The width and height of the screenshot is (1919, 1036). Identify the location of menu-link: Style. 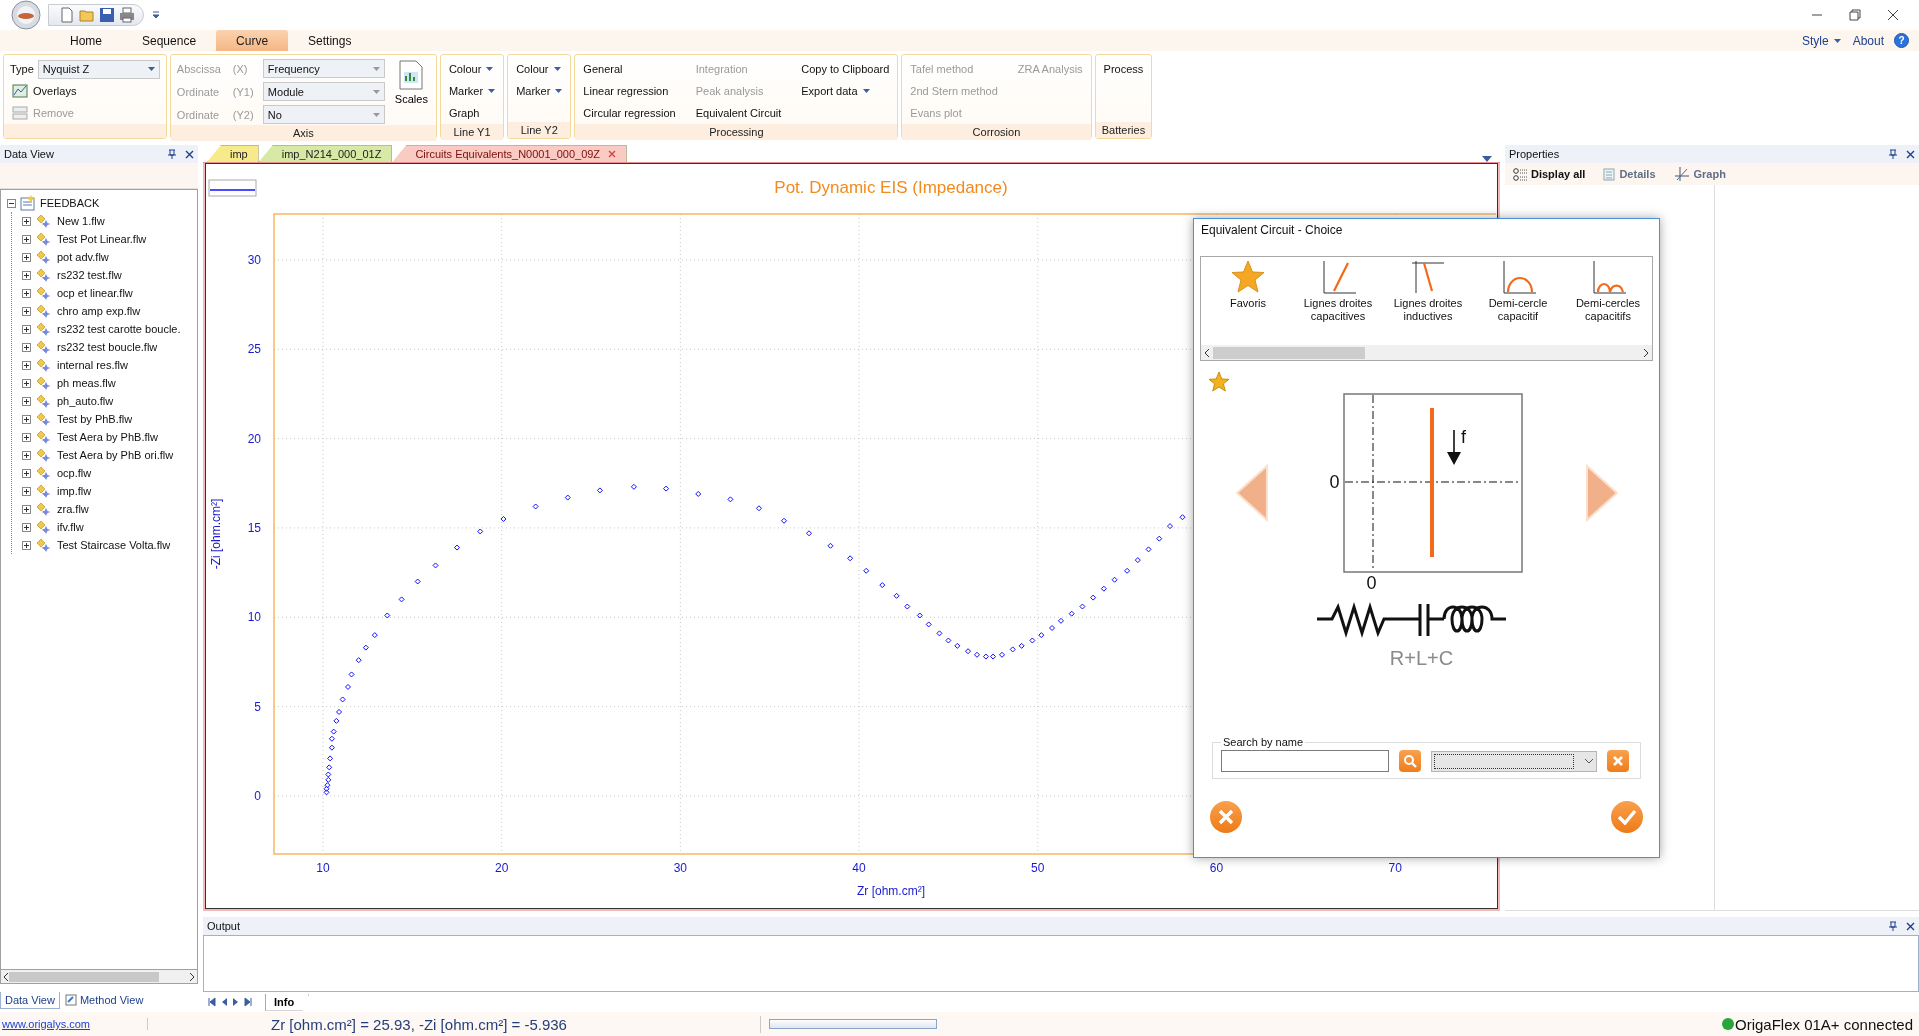
(1821, 40).